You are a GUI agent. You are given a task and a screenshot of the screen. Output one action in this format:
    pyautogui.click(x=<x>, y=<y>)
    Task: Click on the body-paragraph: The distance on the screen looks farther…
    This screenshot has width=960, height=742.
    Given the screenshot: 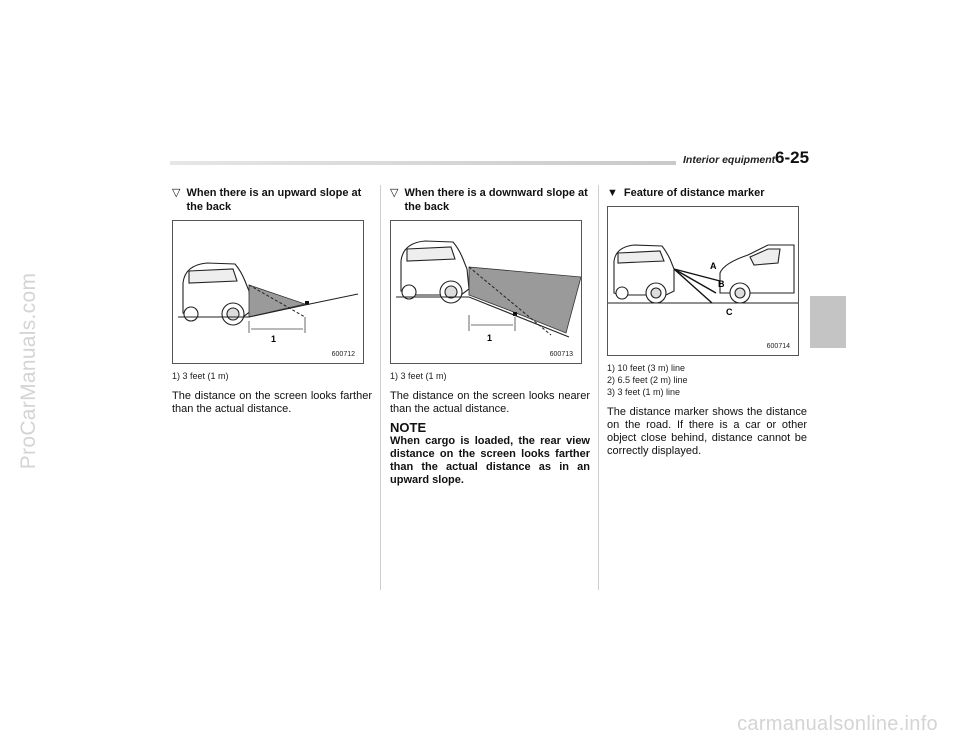 What is the action you would take?
    pyautogui.click(x=272, y=402)
    